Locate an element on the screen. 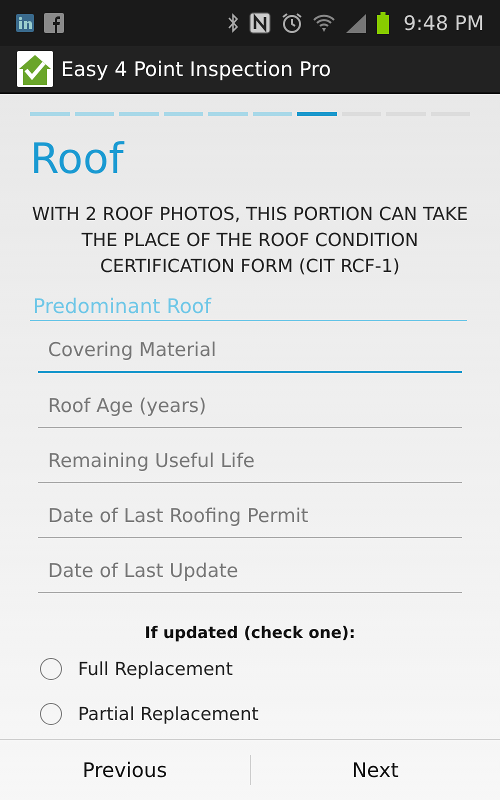 Image resolution: width=500 pixels, height=800 pixels. wifi-icon is located at coordinates (324, 23).